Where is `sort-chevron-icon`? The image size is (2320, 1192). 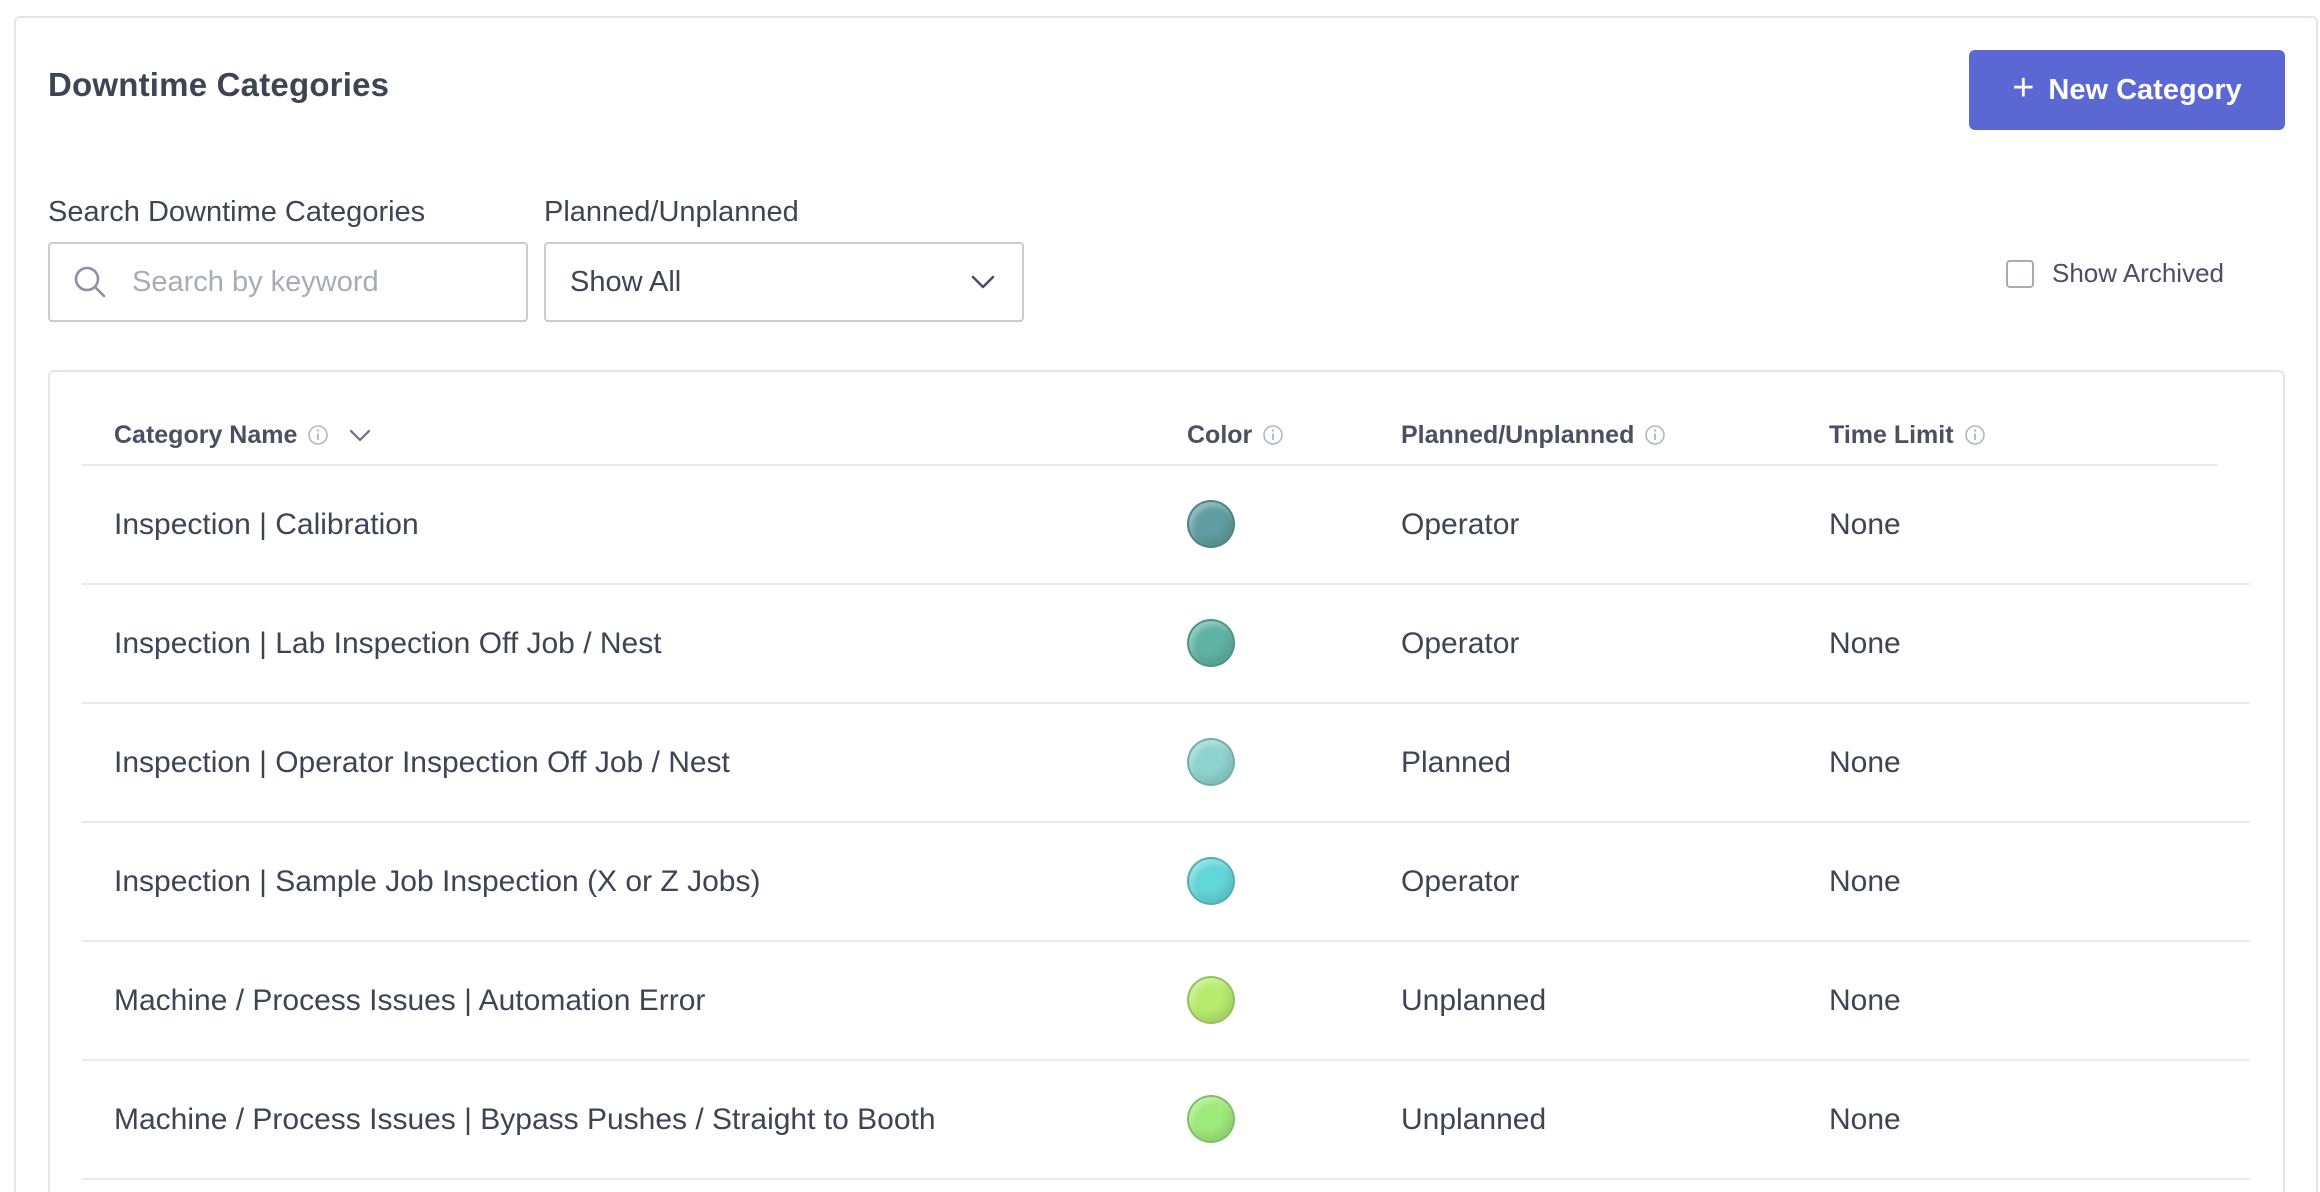 sort-chevron-icon is located at coordinates (360, 435).